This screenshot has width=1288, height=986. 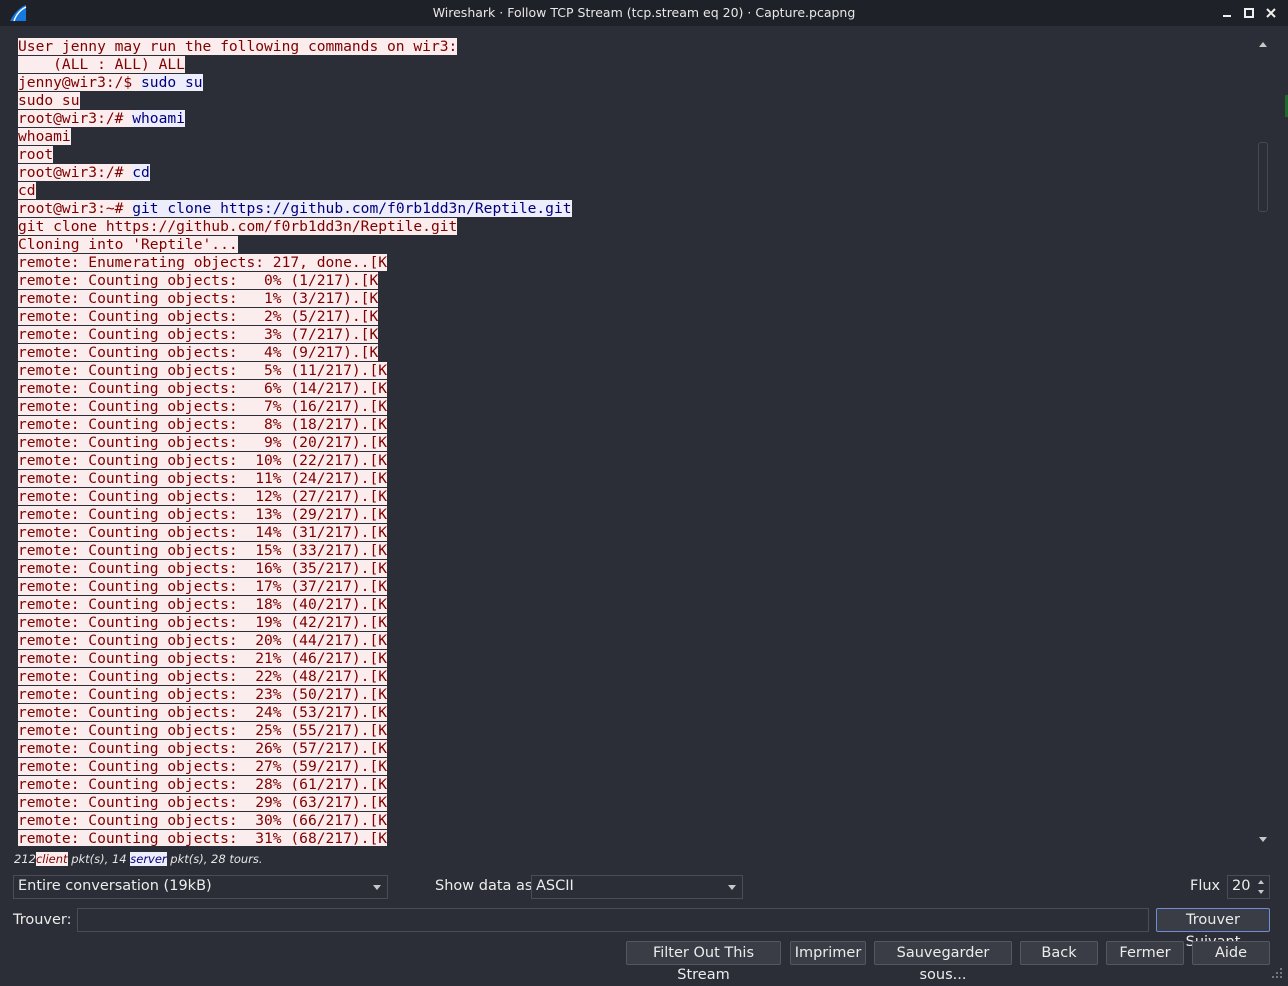 What do you see at coordinates (172, 82) in the screenshot?
I see `server-segment: sudo su` at bounding box center [172, 82].